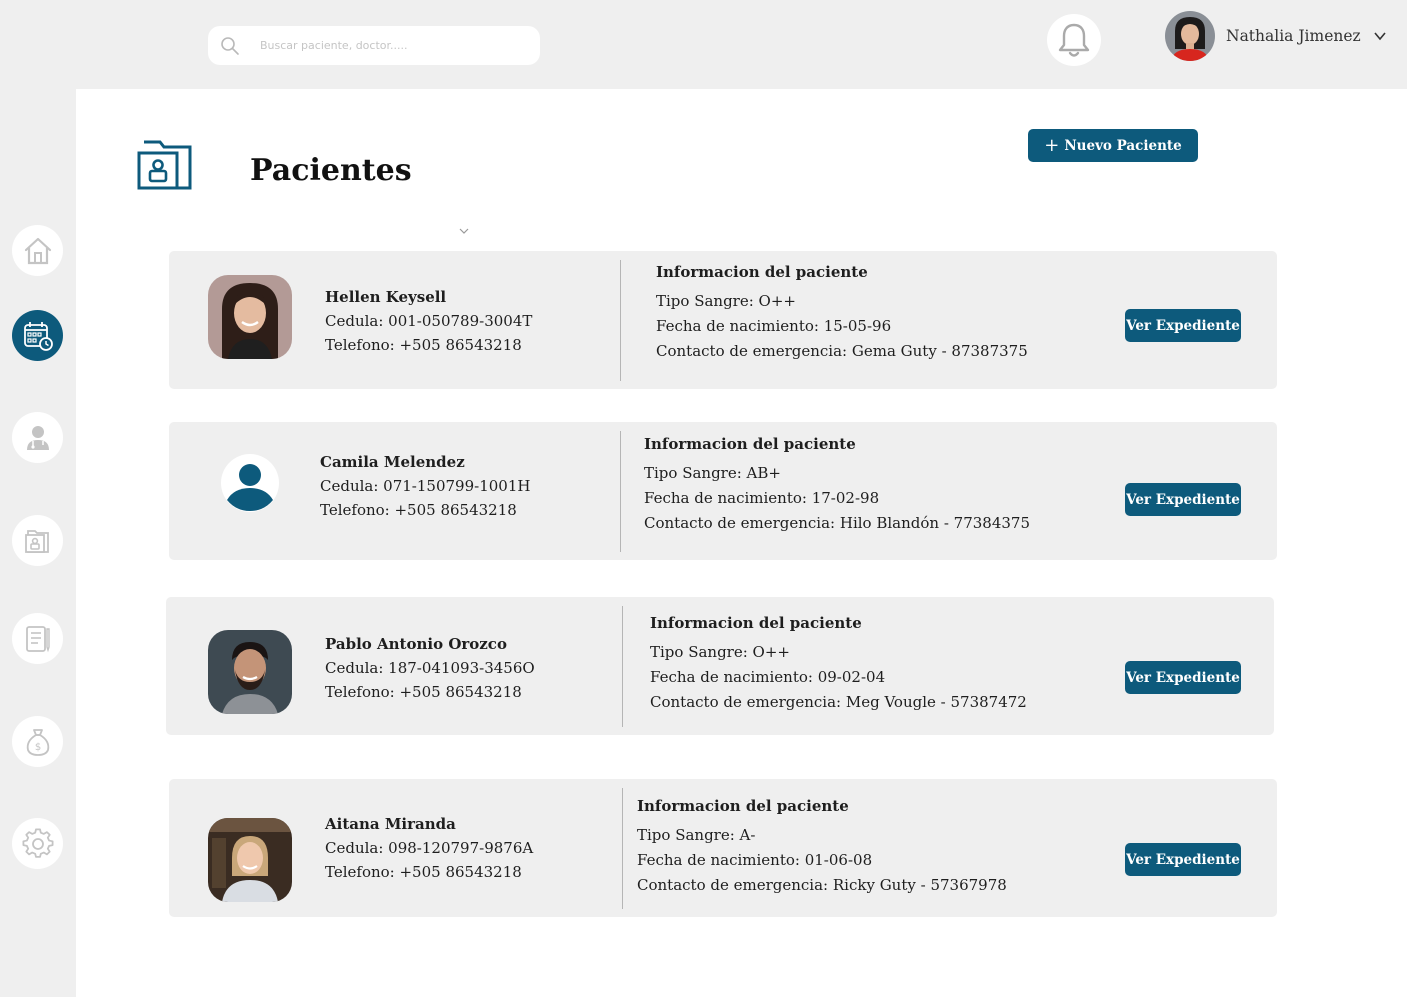 This screenshot has height=997, width=1407. Describe the element at coordinates (390, 824) in the screenshot. I see `patient-name: Aitana Miranda` at that location.